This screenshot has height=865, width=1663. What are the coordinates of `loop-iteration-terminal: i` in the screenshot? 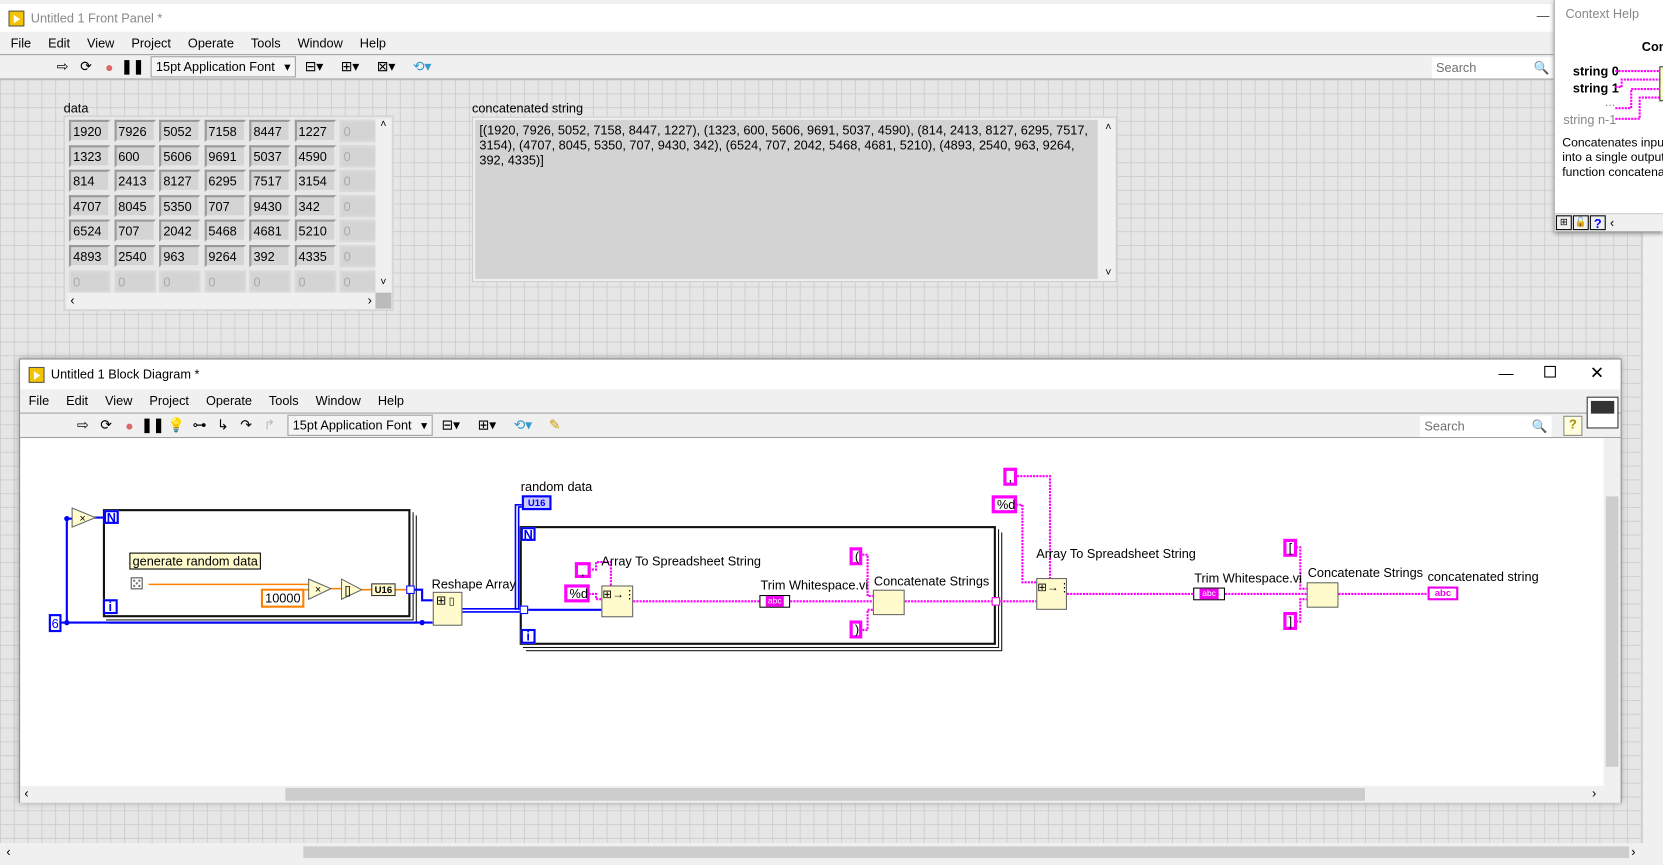 It's located at (110, 607).